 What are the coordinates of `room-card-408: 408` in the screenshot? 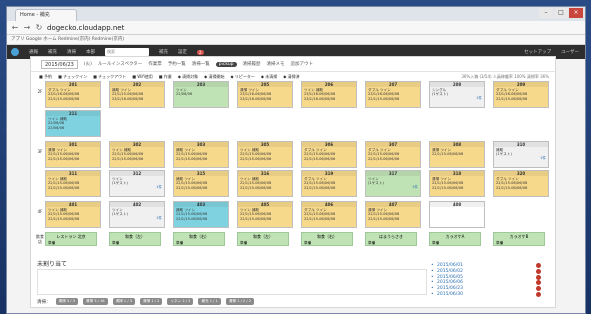 It's located at (457, 214).